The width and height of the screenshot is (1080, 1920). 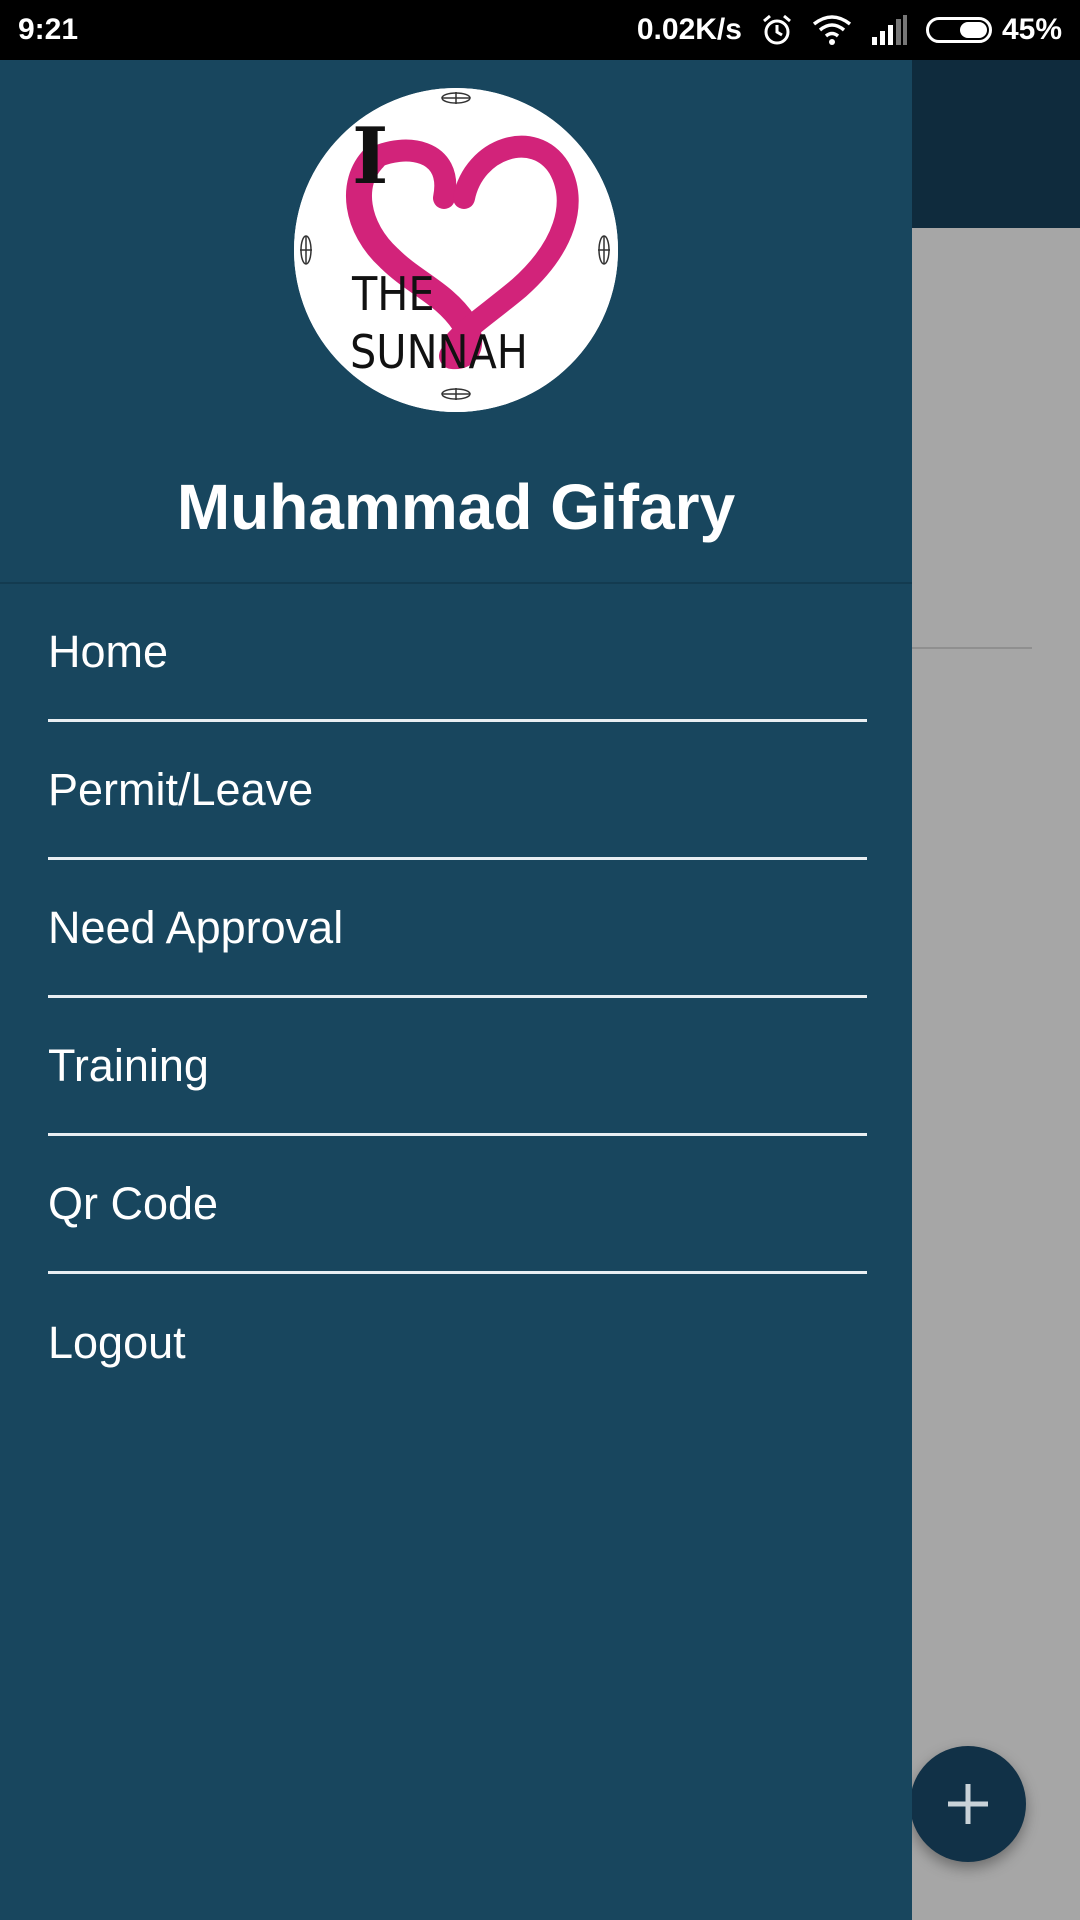 What do you see at coordinates (456, 507) in the screenshot?
I see `user-name: Muhammad Gifary` at bounding box center [456, 507].